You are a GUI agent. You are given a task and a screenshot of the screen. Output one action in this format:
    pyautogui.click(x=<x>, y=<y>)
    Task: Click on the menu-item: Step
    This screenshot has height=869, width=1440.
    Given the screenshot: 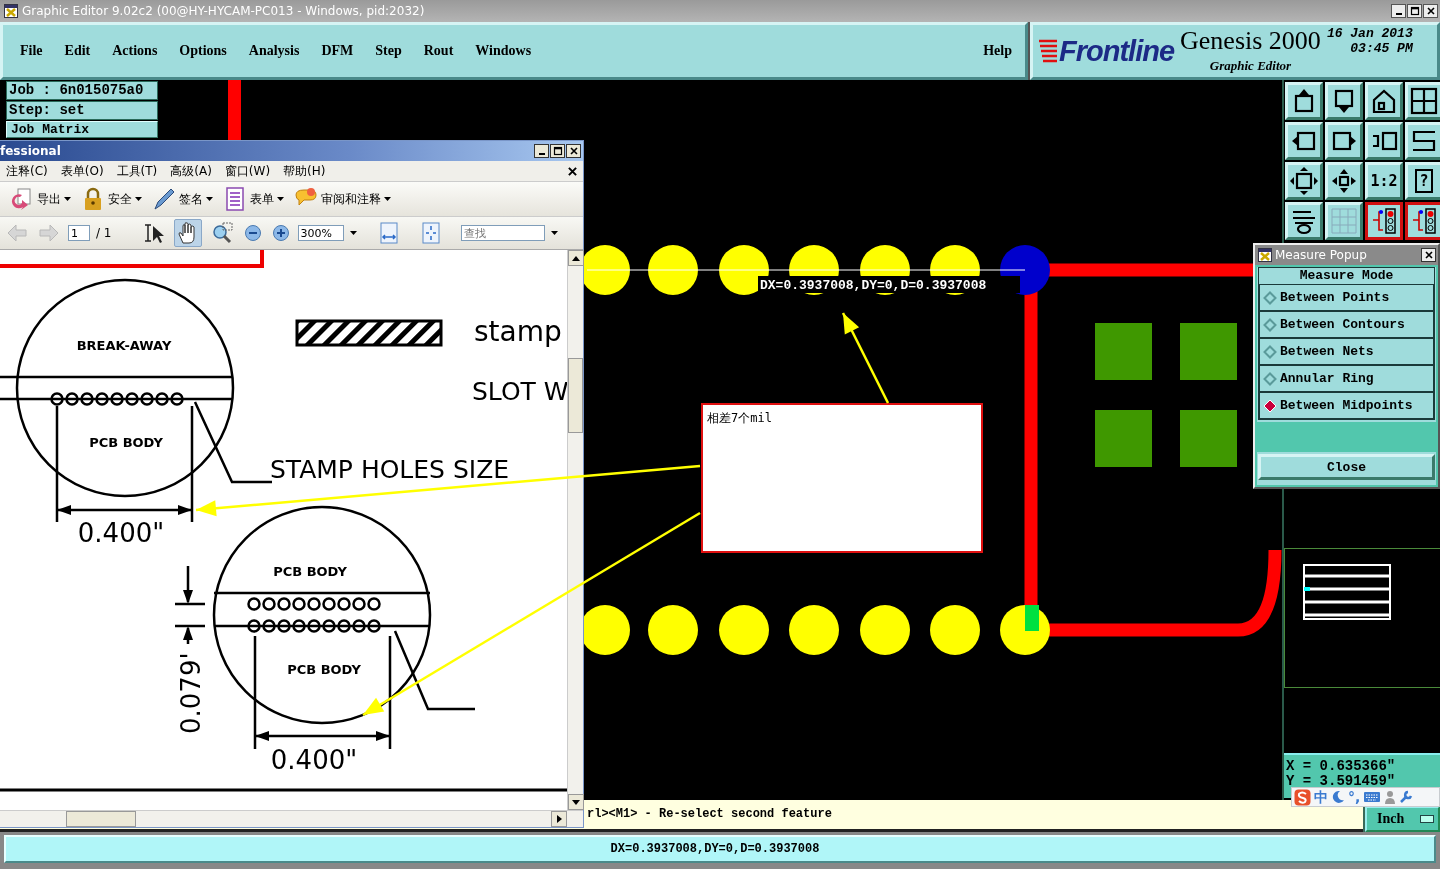 What is the action you would take?
    pyautogui.click(x=388, y=51)
    